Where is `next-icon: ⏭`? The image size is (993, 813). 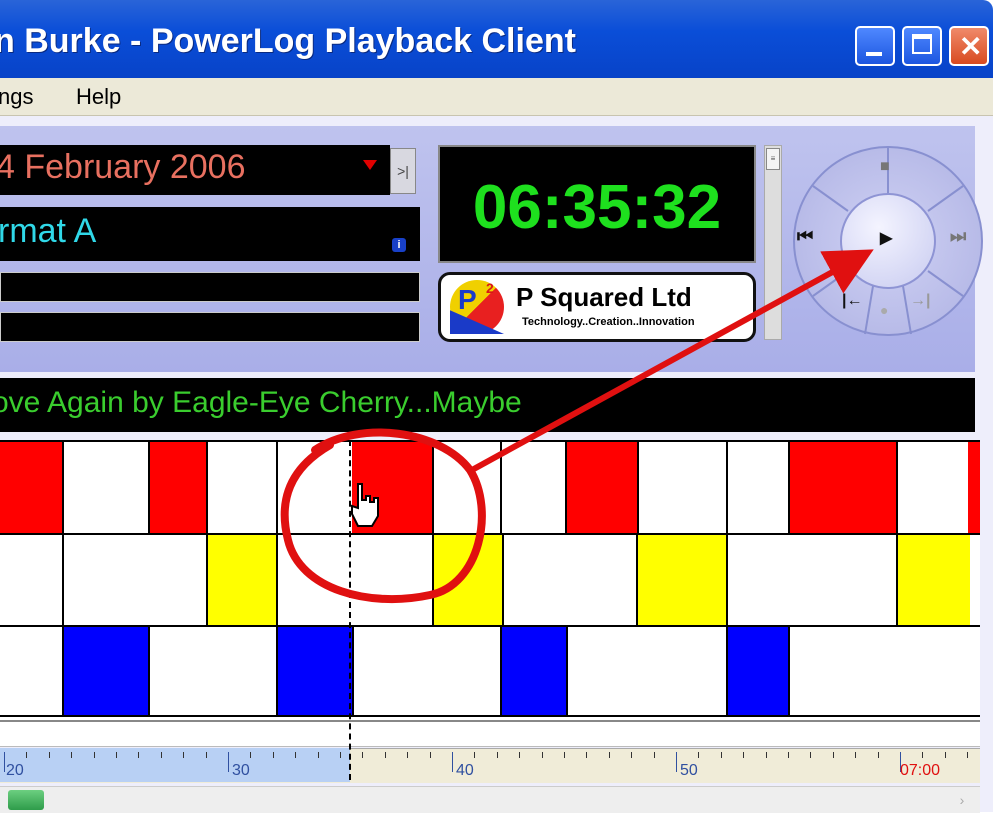 next-icon: ⏭ is located at coordinates (958, 236).